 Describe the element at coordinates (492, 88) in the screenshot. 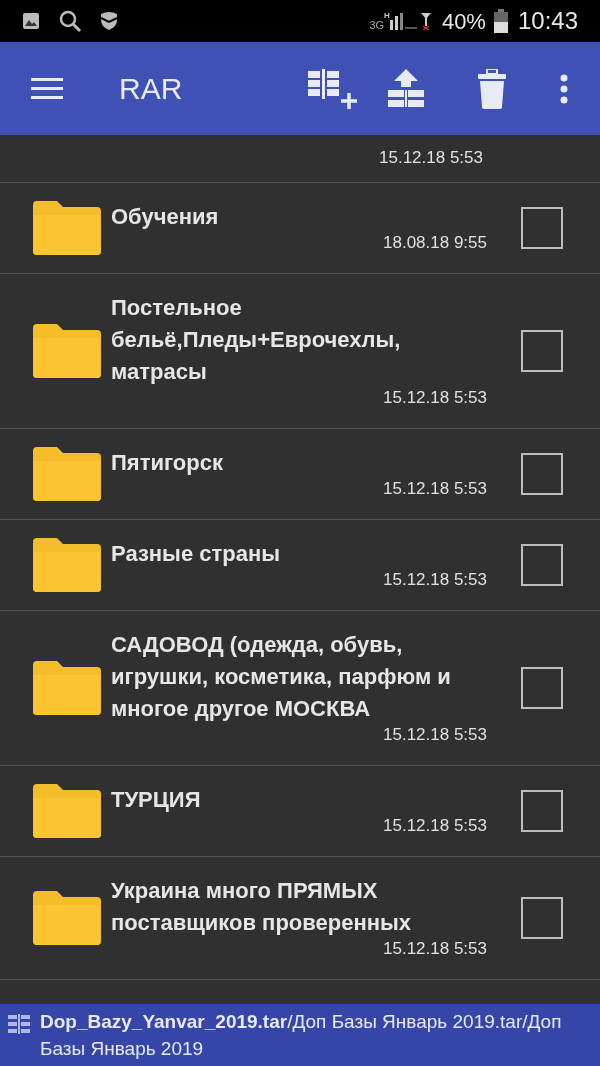

I see `trash-icon` at that location.